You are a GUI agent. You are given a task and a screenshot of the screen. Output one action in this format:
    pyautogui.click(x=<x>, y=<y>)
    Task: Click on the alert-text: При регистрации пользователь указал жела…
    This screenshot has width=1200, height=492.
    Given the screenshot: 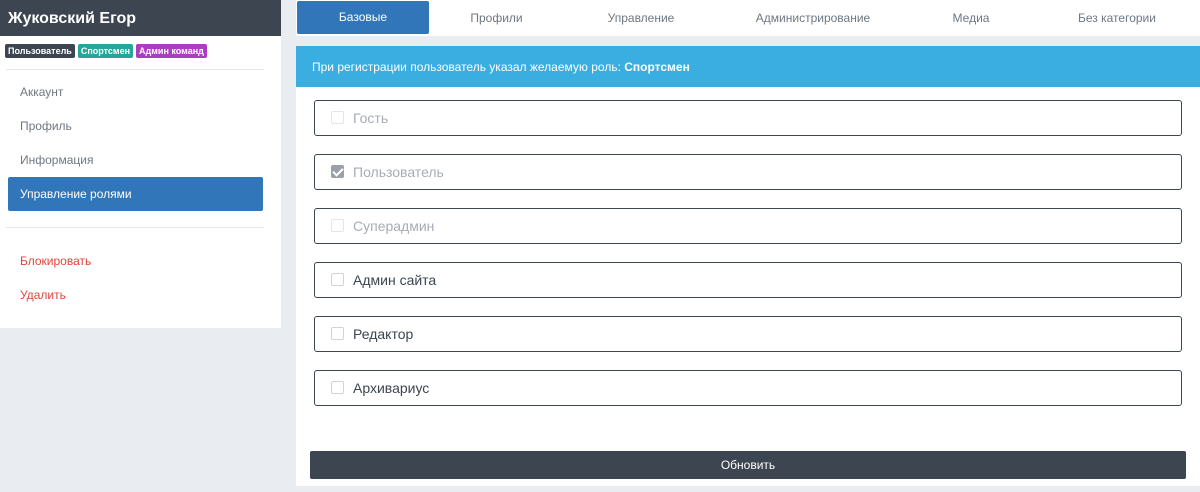 What is the action you would take?
    pyautogui.click(x=468, y=67)
    